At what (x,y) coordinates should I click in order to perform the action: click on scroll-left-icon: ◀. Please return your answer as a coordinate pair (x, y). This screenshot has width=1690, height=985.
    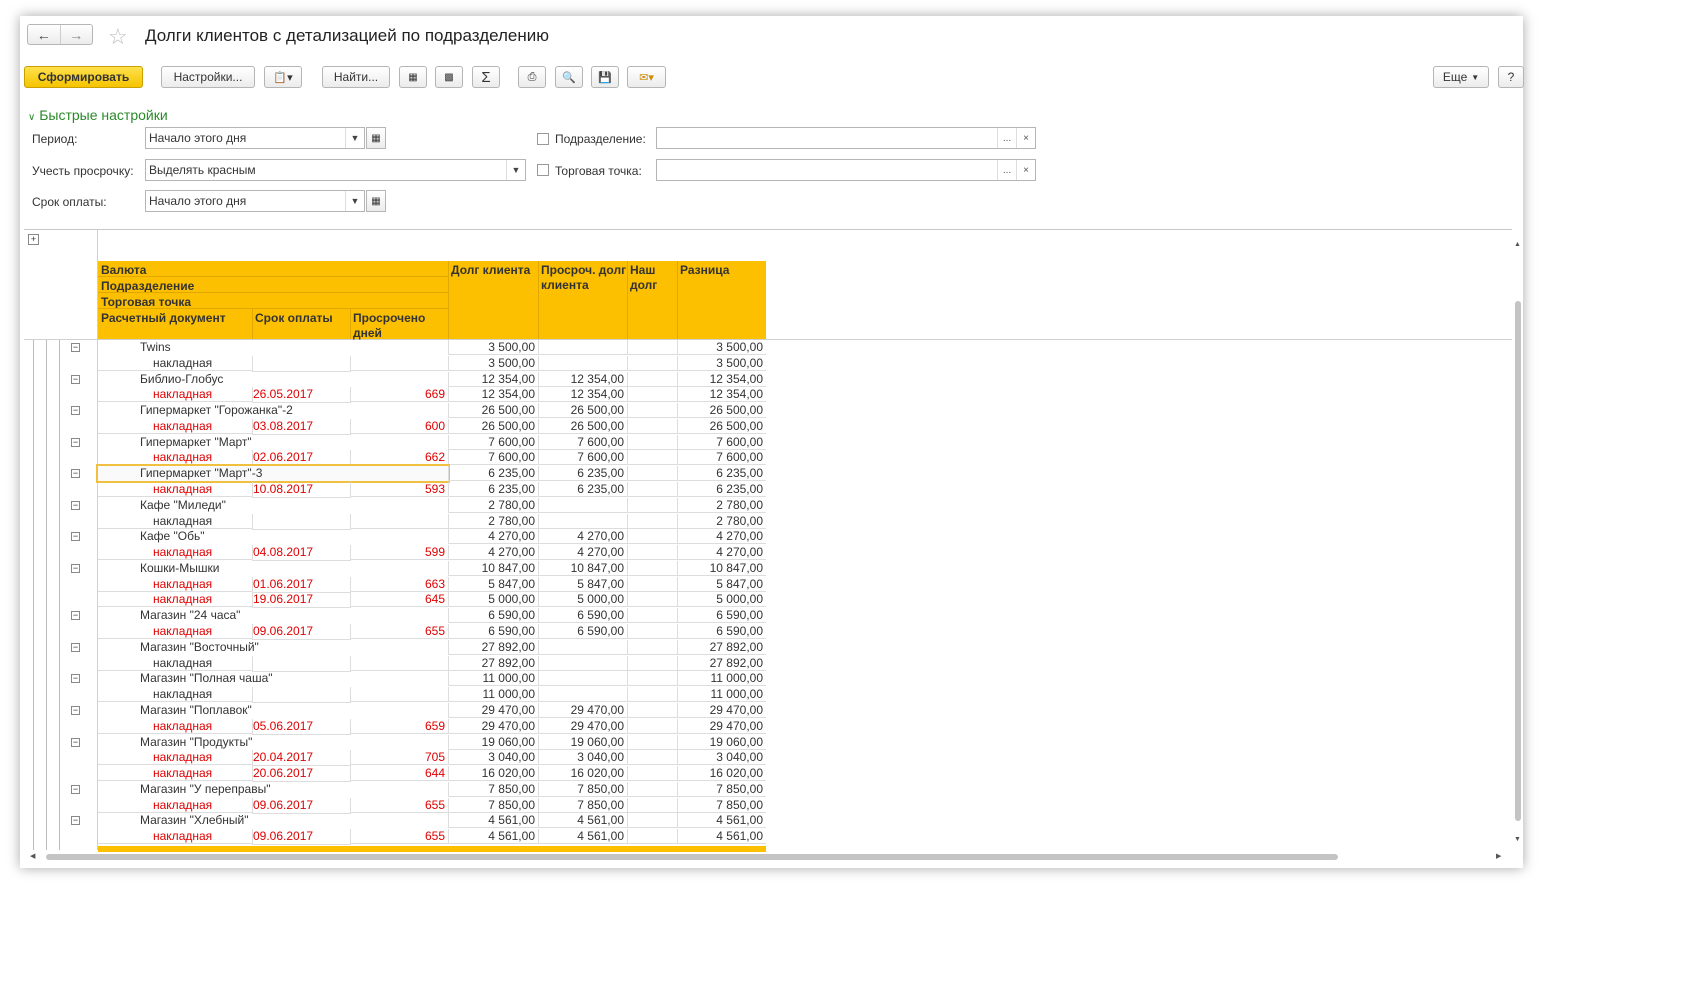
    Looking at the image, I should click on (32, 856).